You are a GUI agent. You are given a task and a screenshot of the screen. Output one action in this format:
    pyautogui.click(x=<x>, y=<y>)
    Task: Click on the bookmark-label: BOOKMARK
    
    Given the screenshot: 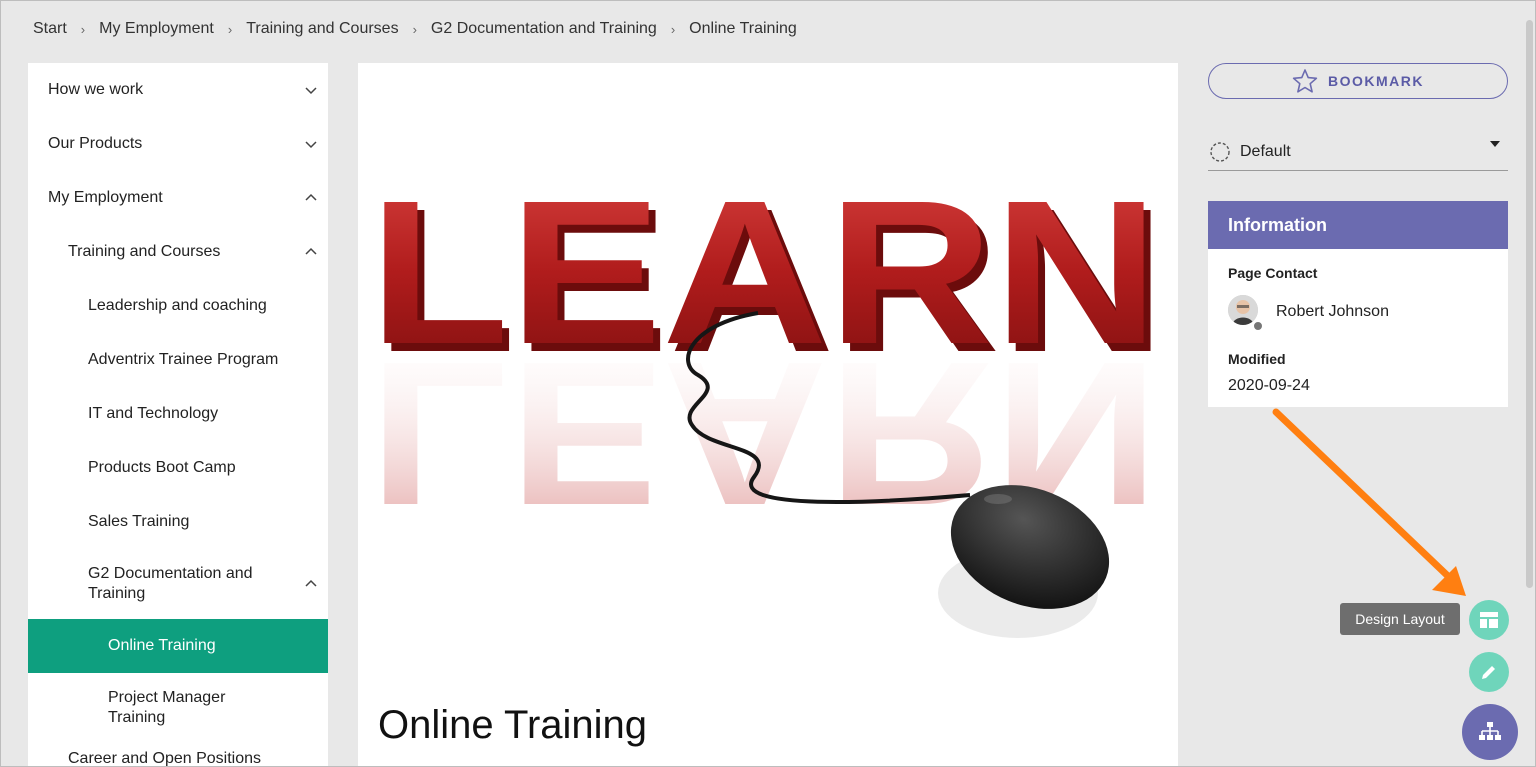 What is the action you would take?
    pyautogui.click(x=1376, y=81)
    